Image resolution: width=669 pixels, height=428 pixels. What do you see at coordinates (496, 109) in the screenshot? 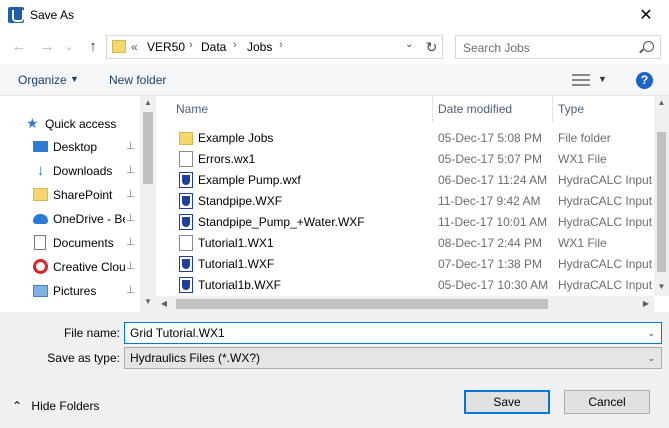
I see `column-header-date-modified: Date modified` at bounding box center [496, 109].